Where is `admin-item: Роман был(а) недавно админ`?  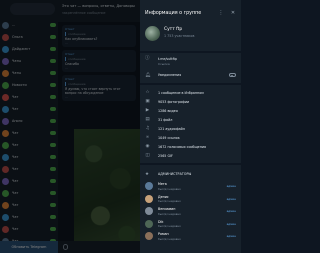 admin-item: Роман был(а) недавно админ is located at coordinates (190, 236).